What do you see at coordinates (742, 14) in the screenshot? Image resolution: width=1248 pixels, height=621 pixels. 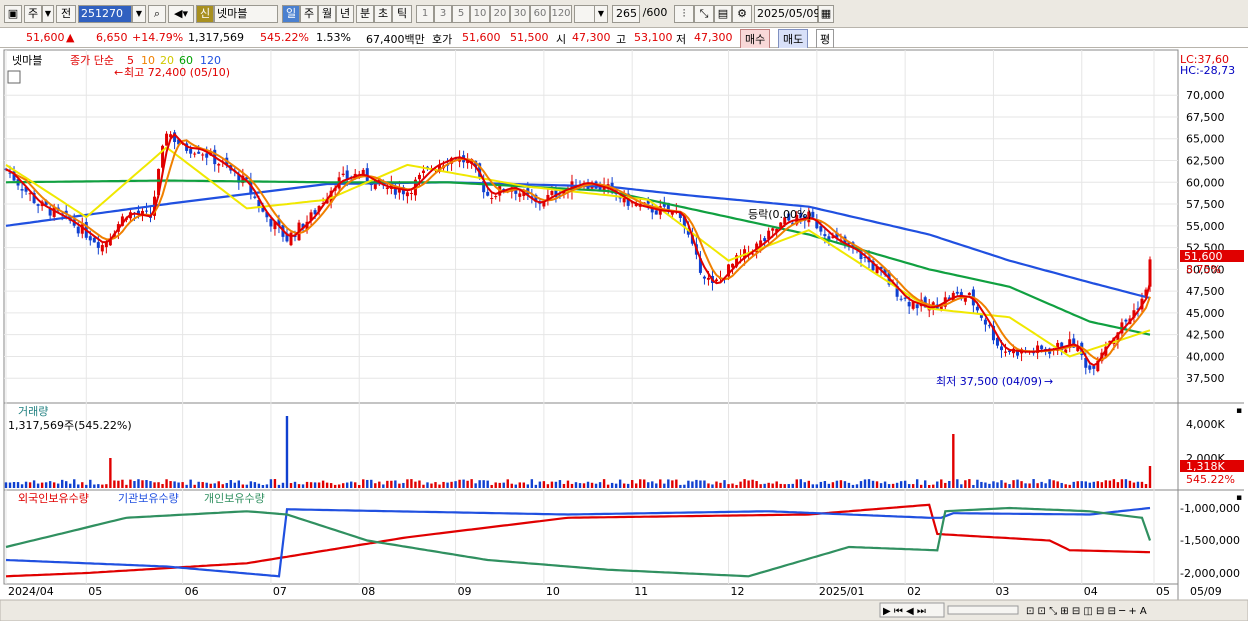 I see `gear-icon: ⚙` at bounding box center [742, 14].